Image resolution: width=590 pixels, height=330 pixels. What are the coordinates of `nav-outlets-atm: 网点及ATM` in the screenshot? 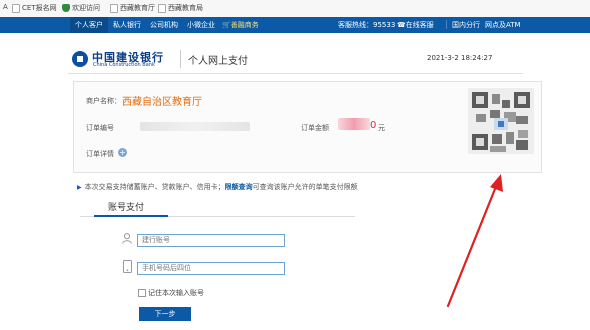 It's located at (503, 25).